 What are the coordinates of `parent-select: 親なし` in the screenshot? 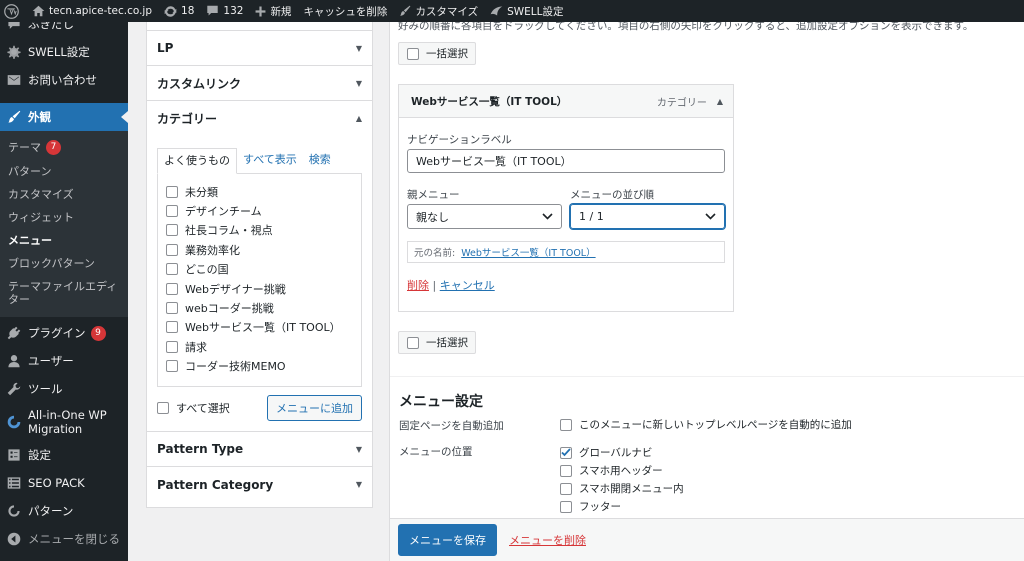 It's located at (484, 216).